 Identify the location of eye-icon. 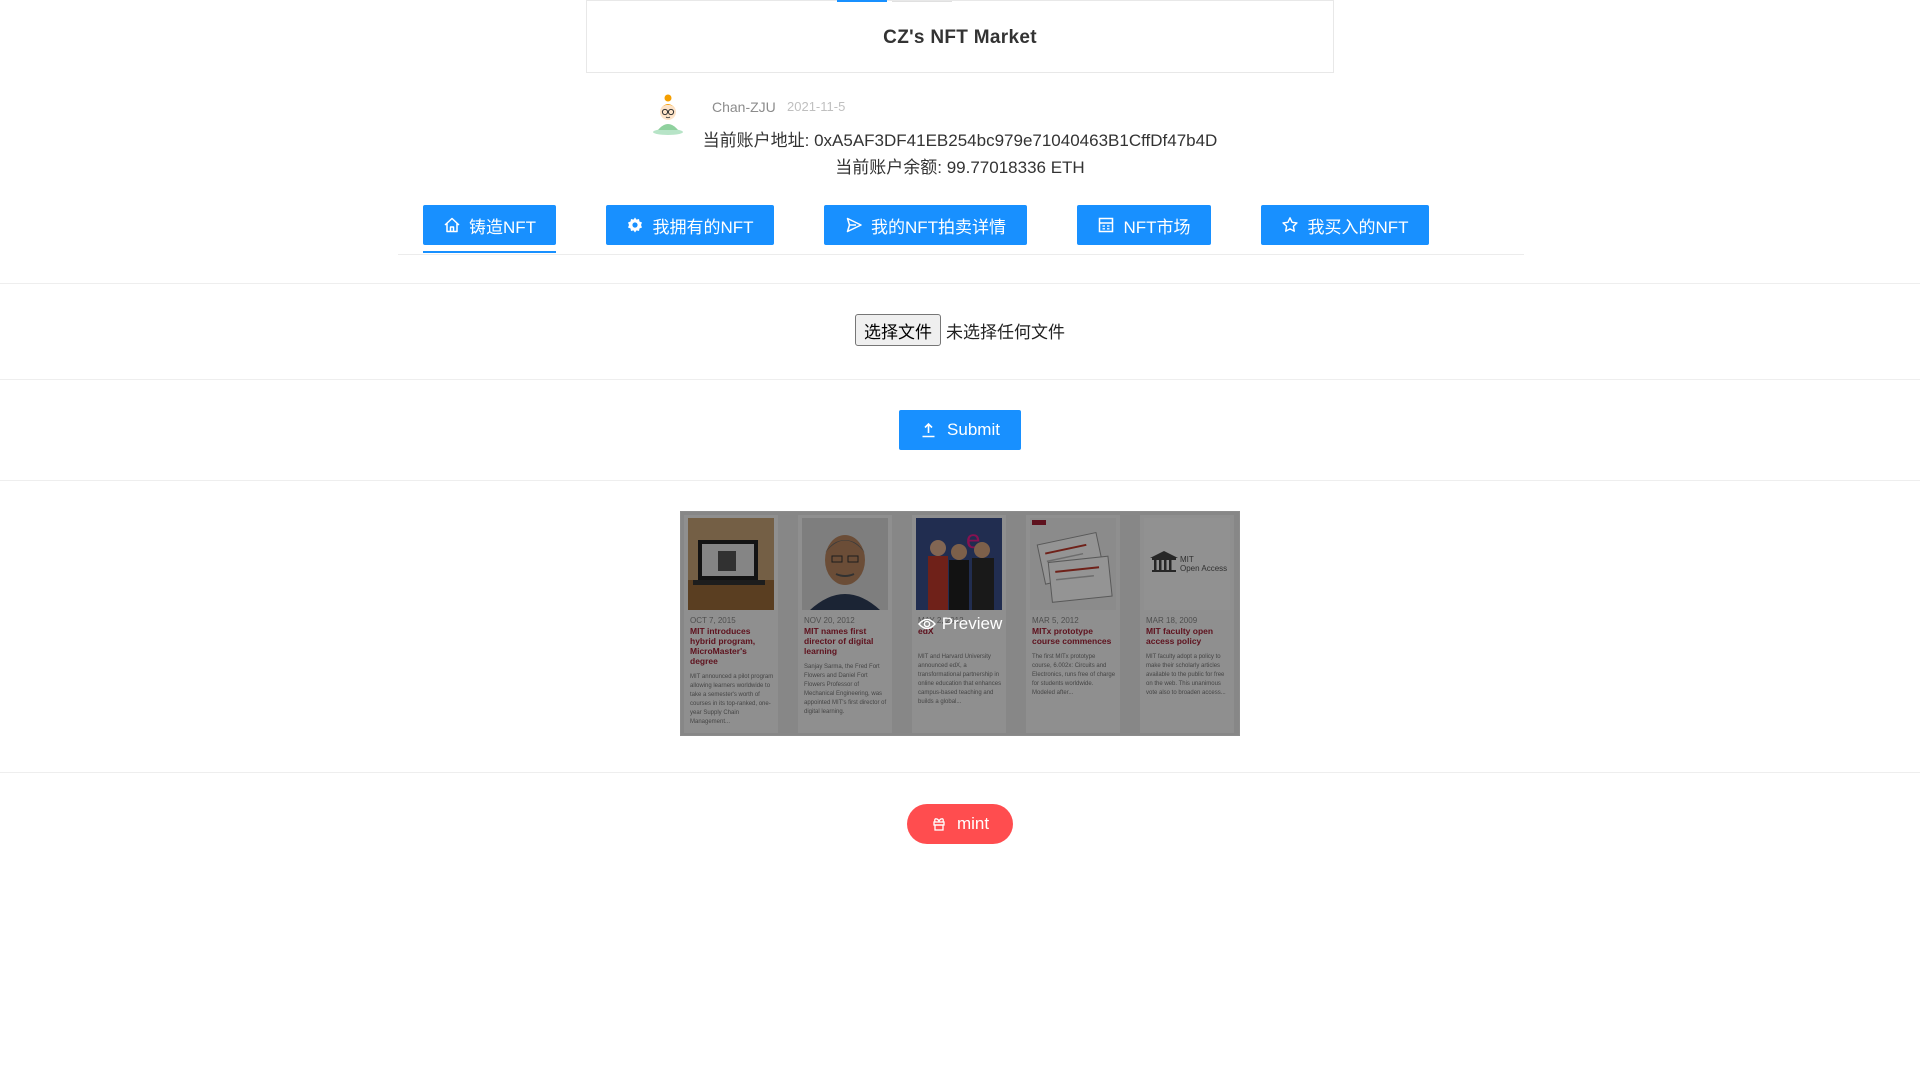
(926, 624).